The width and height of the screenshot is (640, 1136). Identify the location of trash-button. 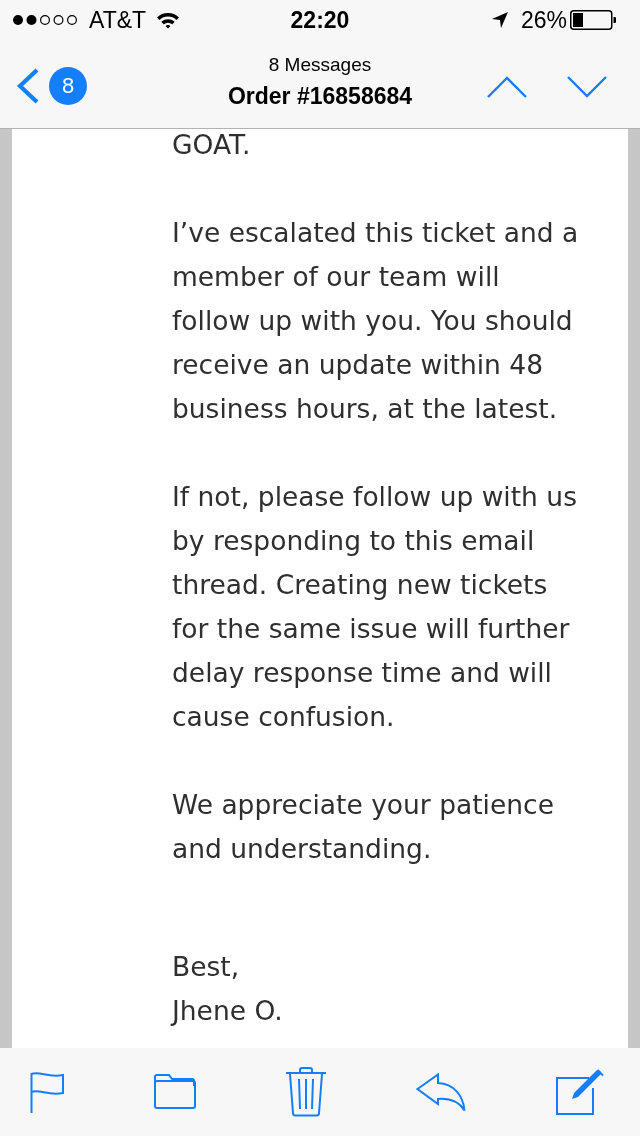
(306, 1092).